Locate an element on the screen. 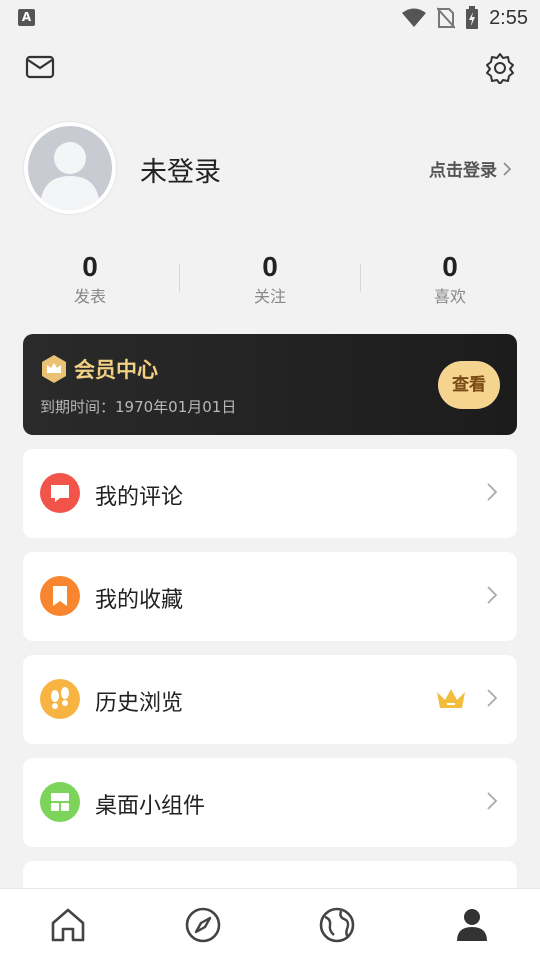 This screenshot has height=961, width=540. stat-following-label: 关注 is located at coordinates (269, 296).